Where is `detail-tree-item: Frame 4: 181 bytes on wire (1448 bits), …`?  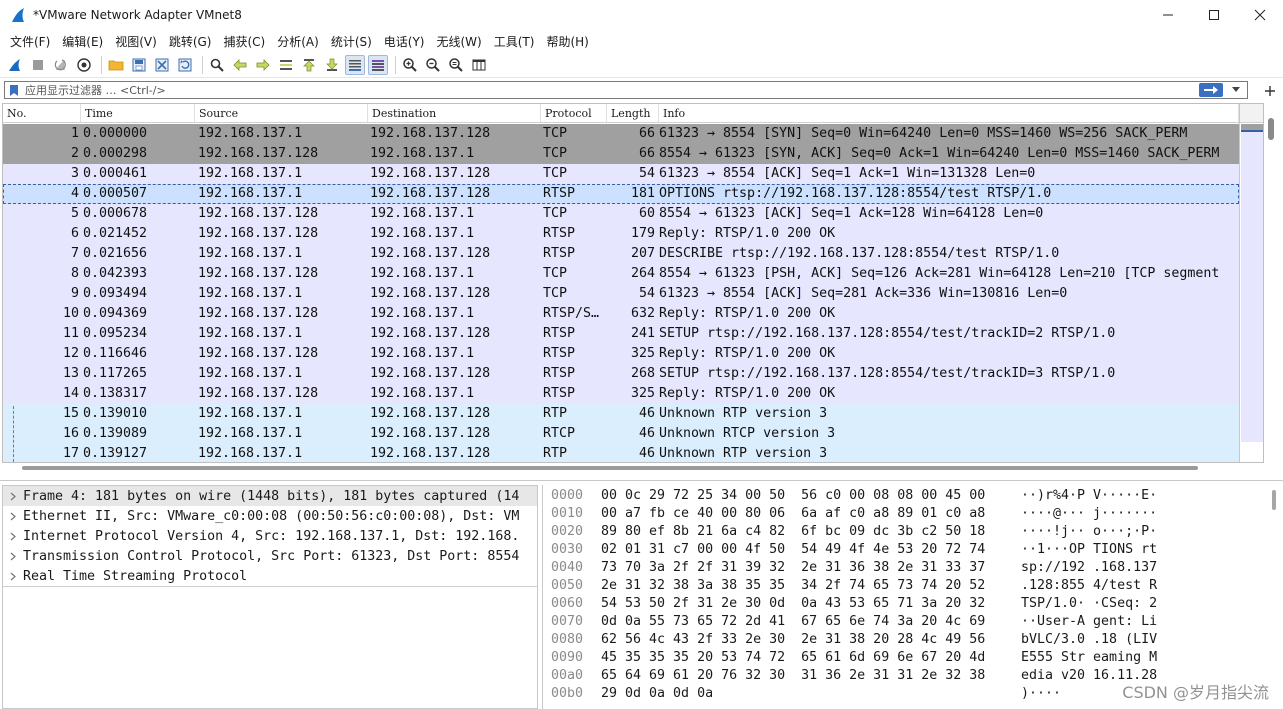 detail-tree-item: Frame 4: 181 bytes on wire (1448 bits), … is located at coordinates (270, 496).